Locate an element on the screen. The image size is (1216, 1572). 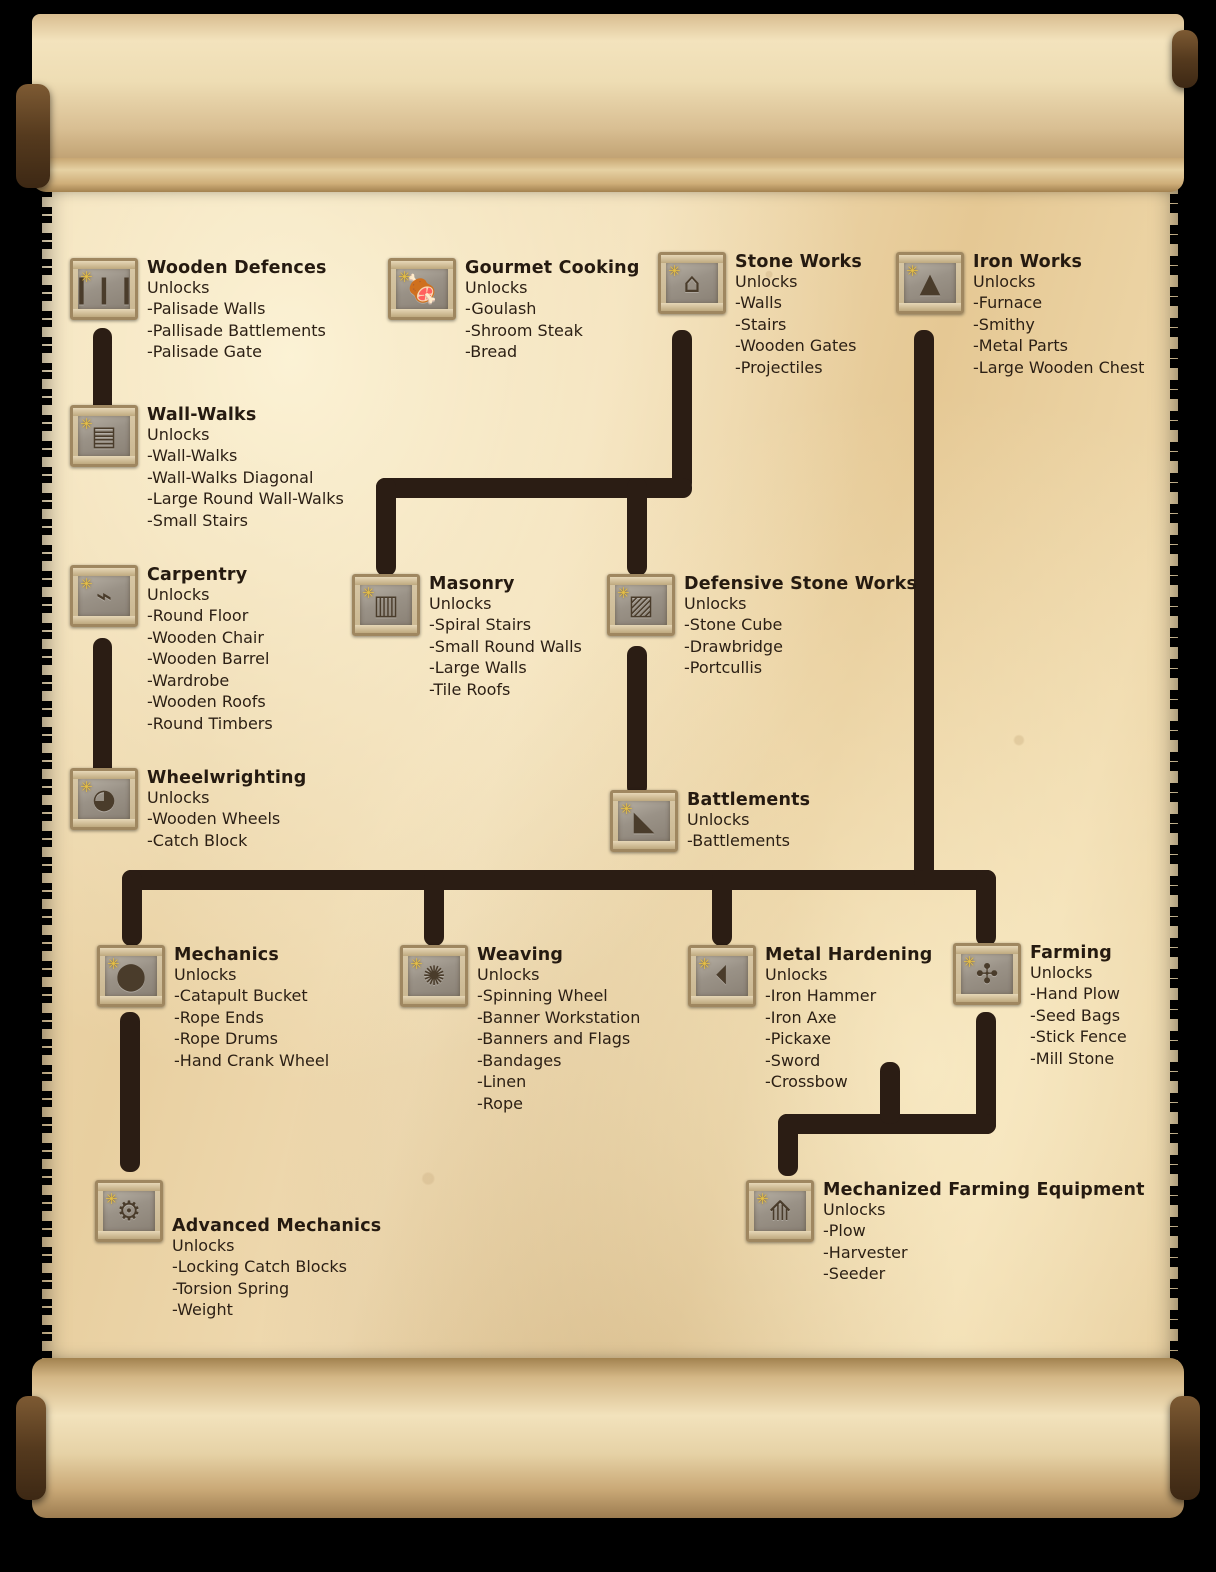
unlock-item: Large Wooden Chest is located at coordinates (1059, 368).